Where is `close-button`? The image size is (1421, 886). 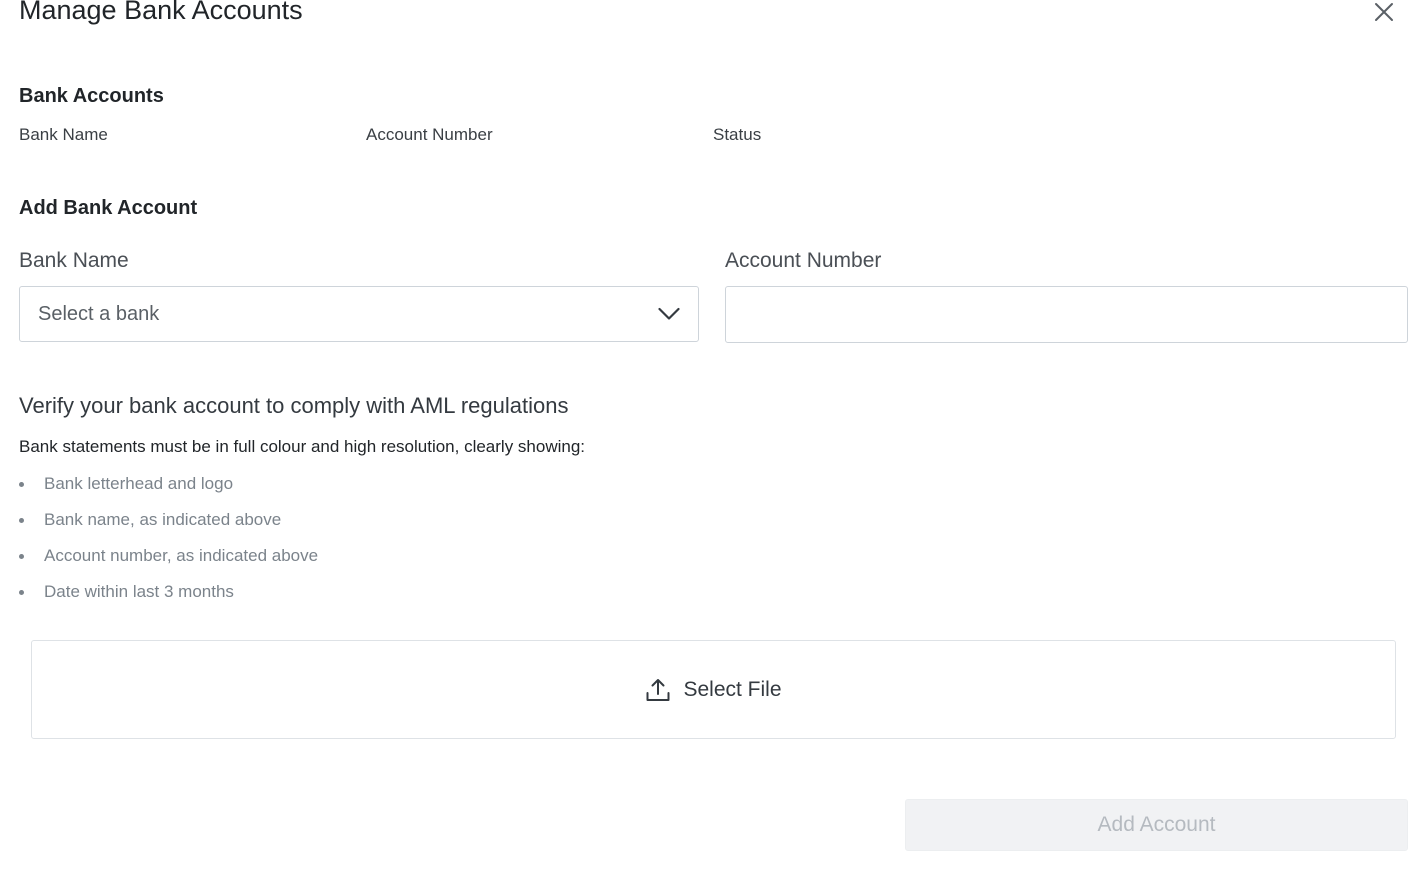 close-button is located at coordinates (1384, 13).